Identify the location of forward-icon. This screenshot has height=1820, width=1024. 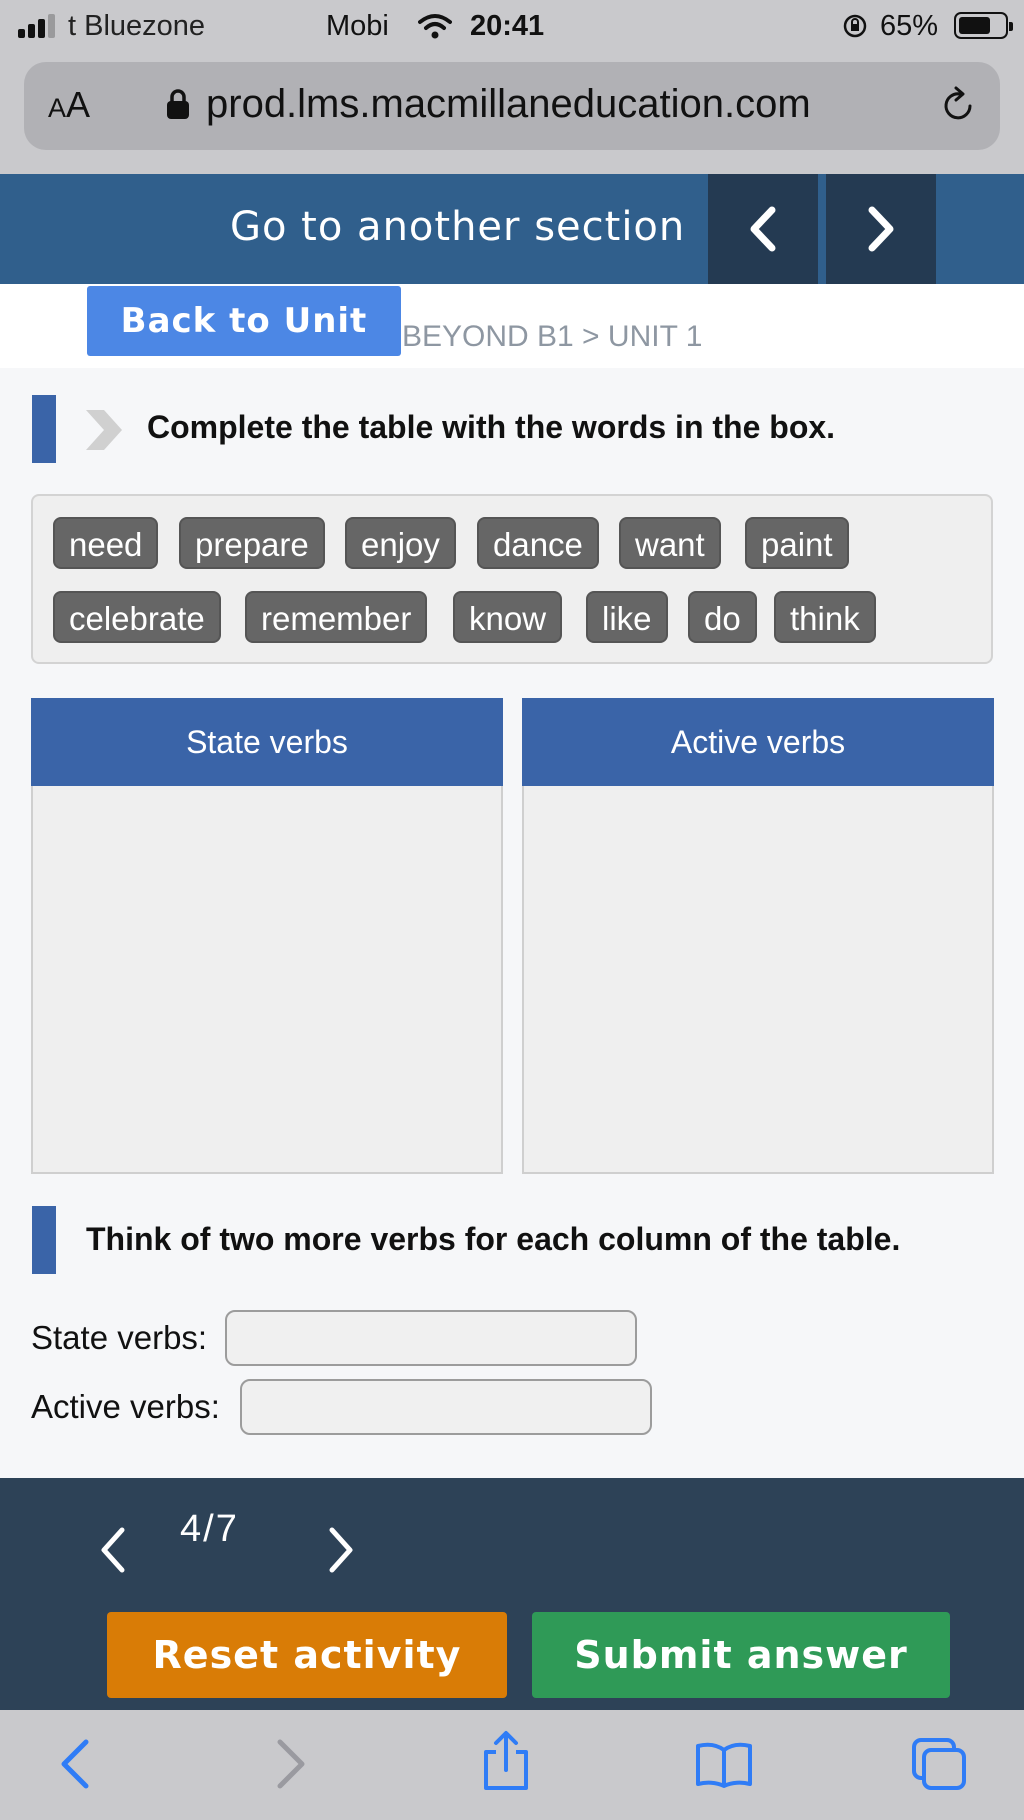
(290, 1764).